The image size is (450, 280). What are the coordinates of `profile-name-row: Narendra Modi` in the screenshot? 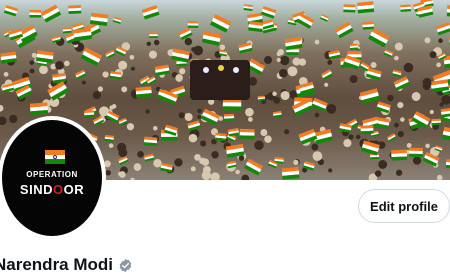 It's located at (66, 265).